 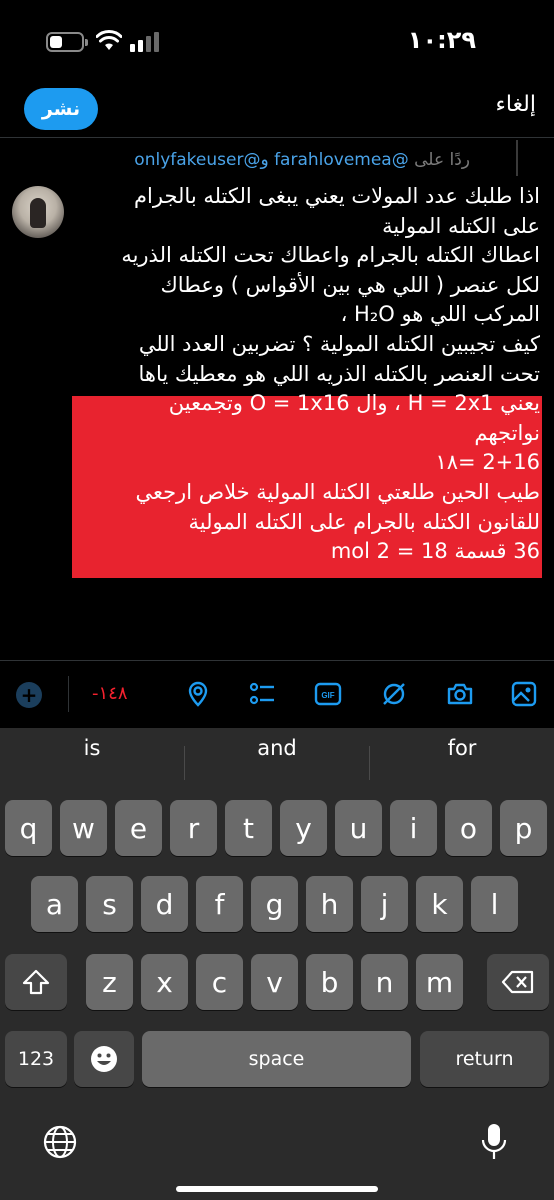 I want to click on key-a: a, so click(x=54, y=904).